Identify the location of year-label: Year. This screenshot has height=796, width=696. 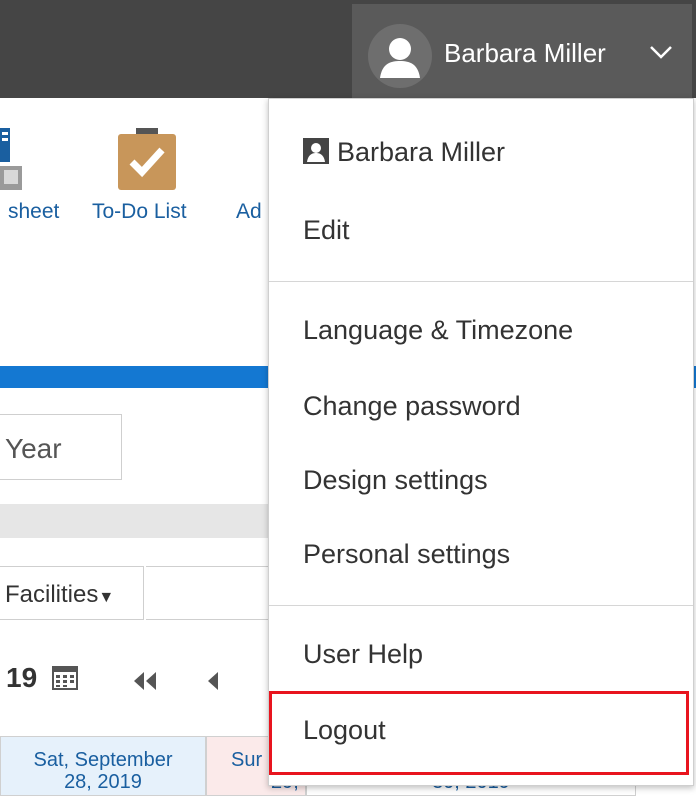
(33, 448).